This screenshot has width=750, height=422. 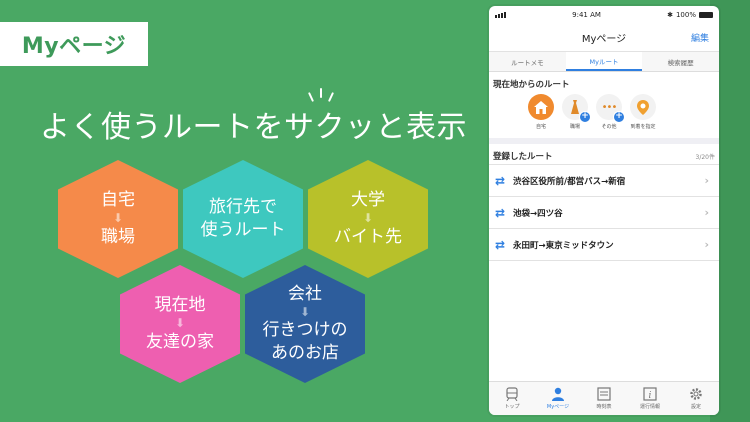 What do you see at coordinates (531, 85) in the screenshot?
I see `section-title: 現在地からのルート` at bounding box center [531, 85].